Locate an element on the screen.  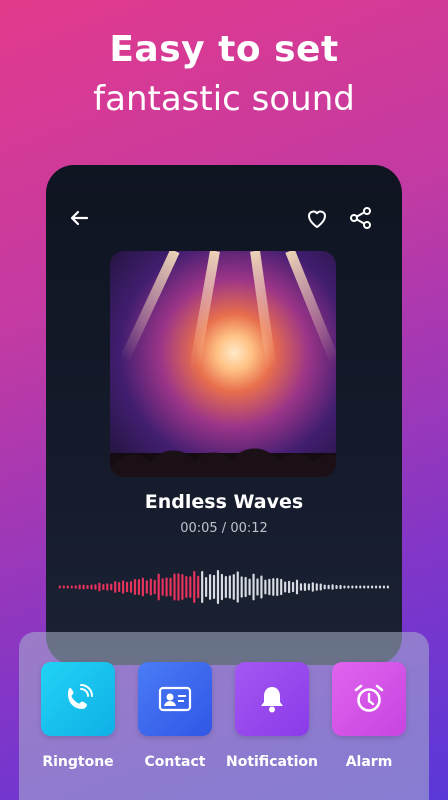
bell-icon is located at coordinates (272, 700).